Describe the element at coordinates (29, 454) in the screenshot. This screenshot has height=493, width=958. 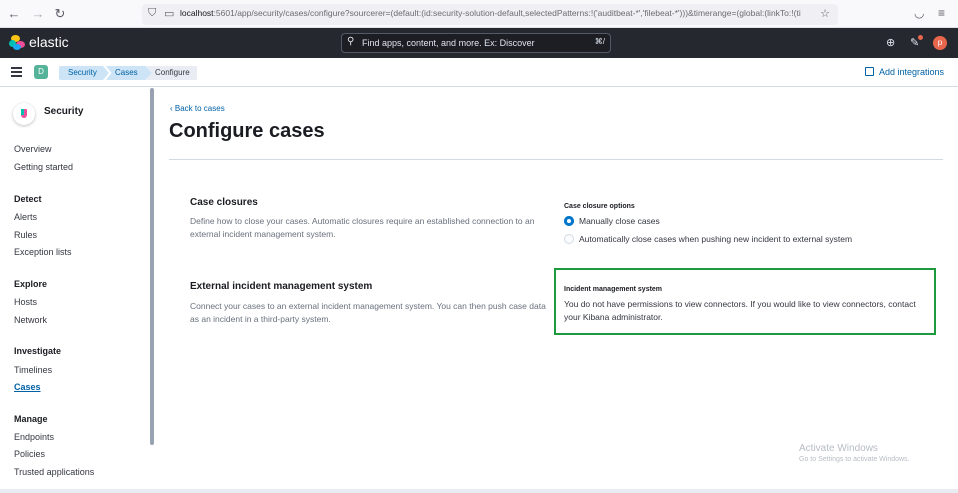
I see `sidebar-item-policies: Policies` at that location.